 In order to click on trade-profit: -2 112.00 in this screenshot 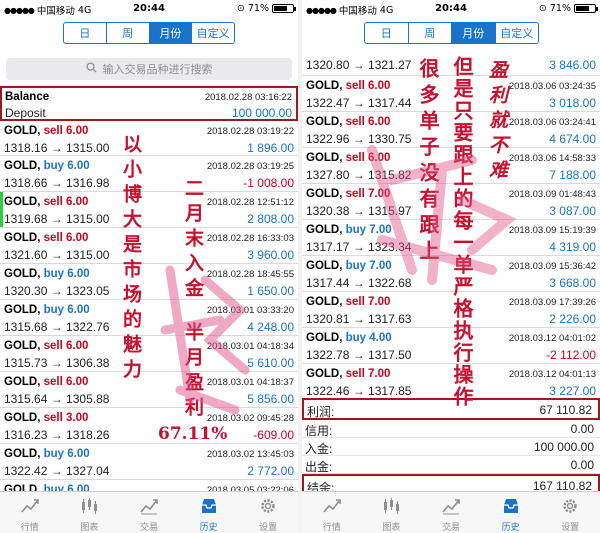, I will do `click(571, 355)`.